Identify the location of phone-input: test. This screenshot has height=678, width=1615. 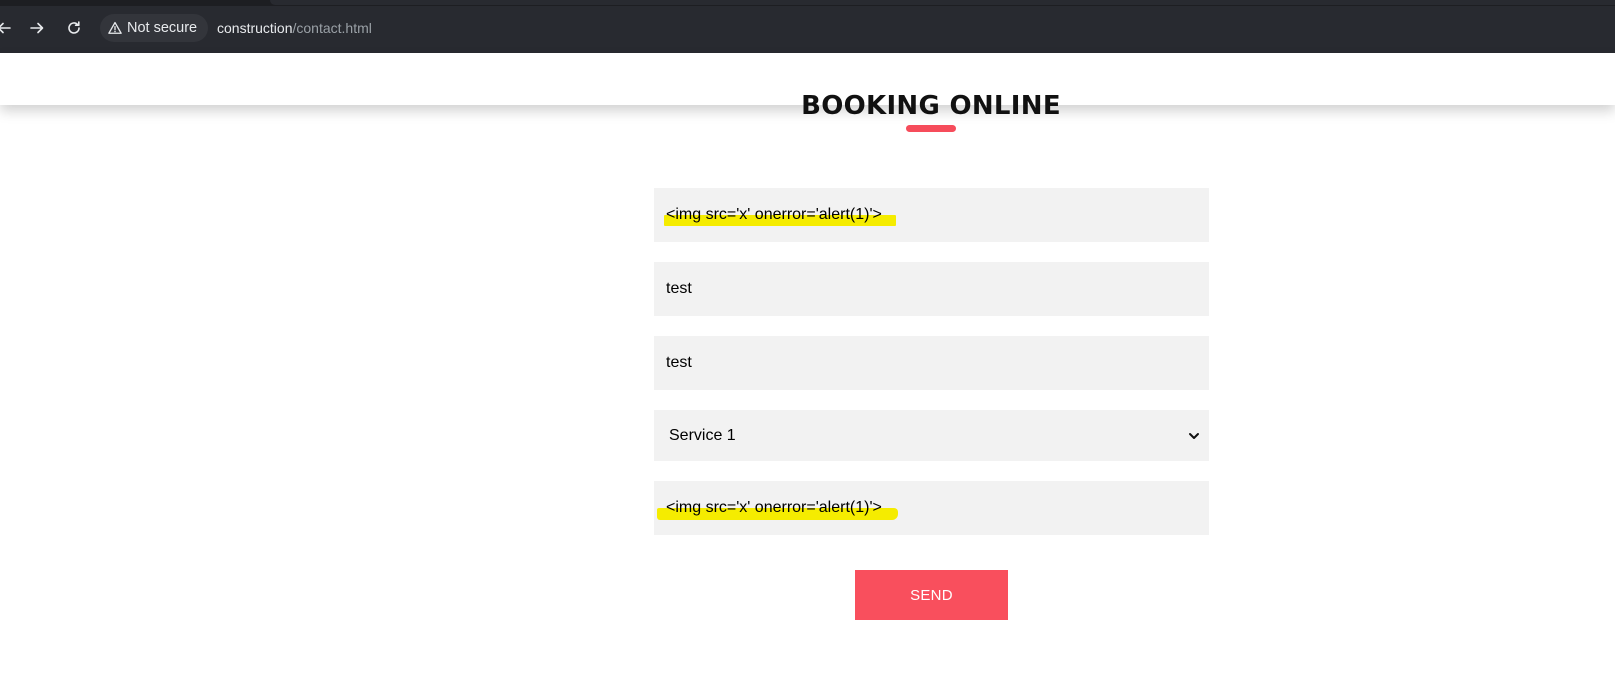
(931, 363).